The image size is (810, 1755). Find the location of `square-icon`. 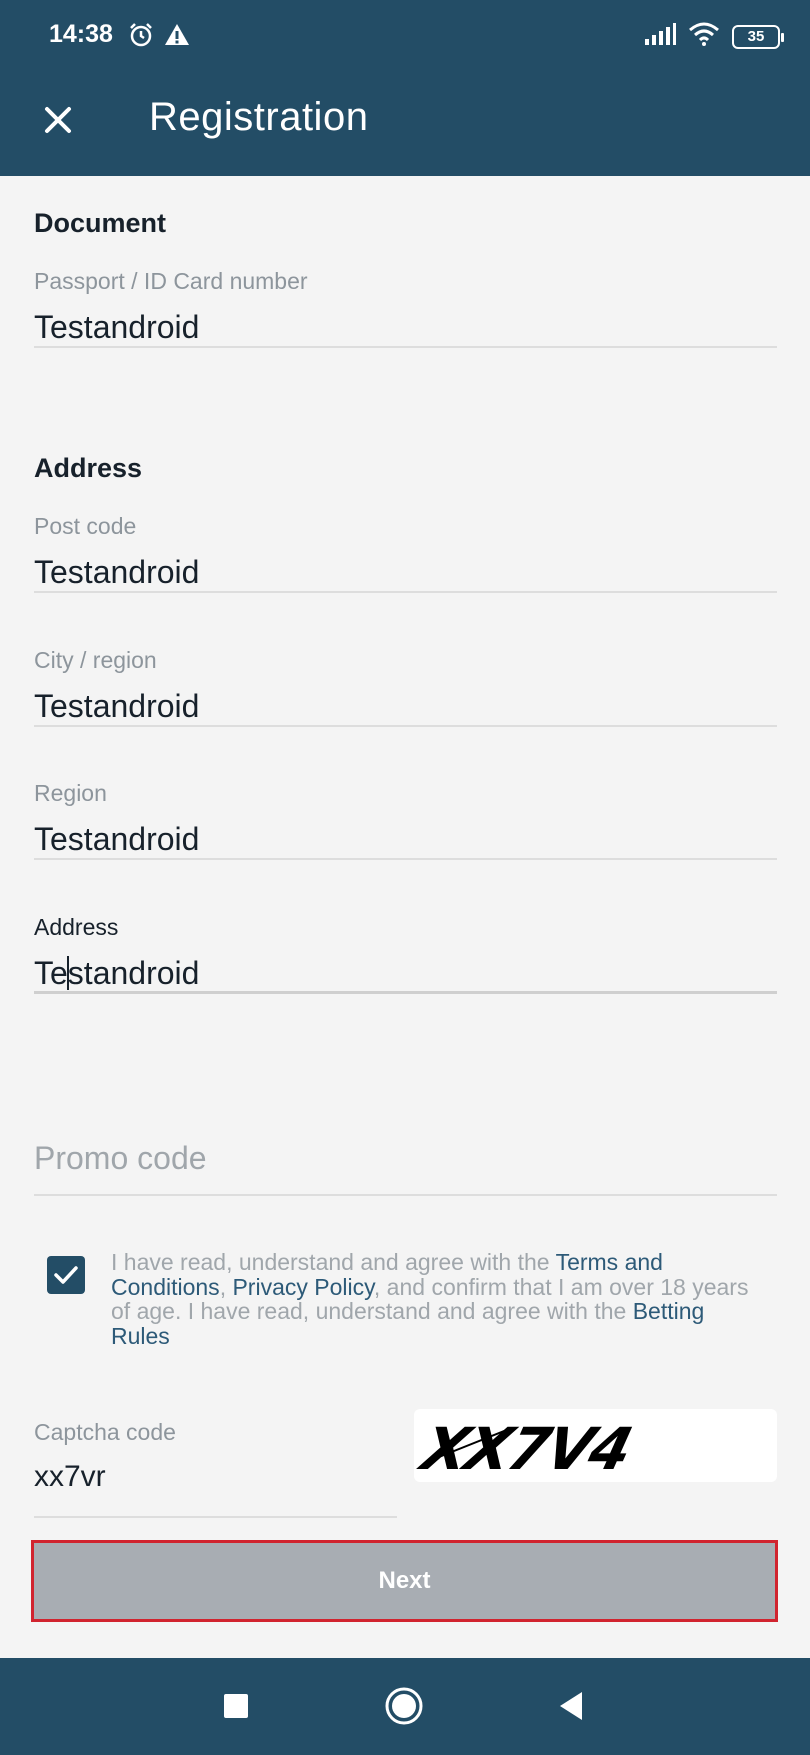

square-icon is located at coordinates (236, 1706).